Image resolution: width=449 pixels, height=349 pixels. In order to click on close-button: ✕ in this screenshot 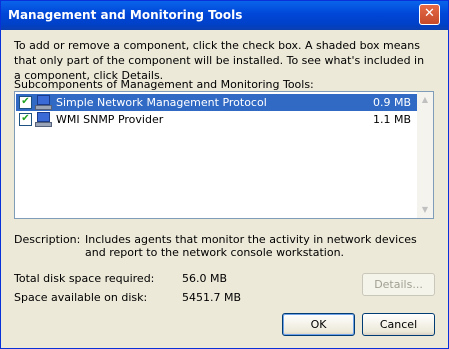, I will do `click(429, 14)`.